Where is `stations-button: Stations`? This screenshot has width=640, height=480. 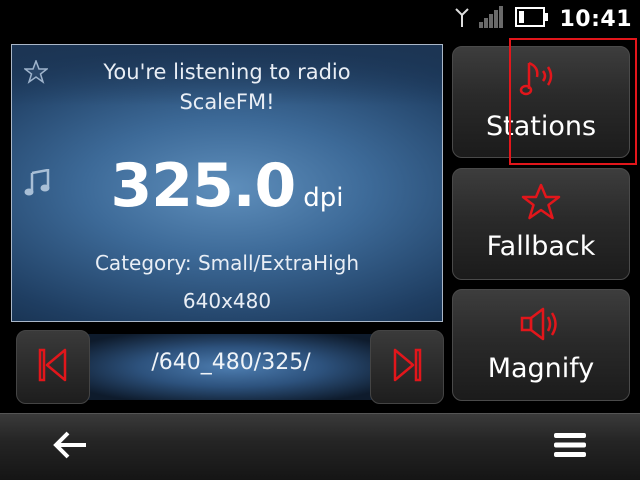 stations-button: Stations is located at coordinates (541, 102).